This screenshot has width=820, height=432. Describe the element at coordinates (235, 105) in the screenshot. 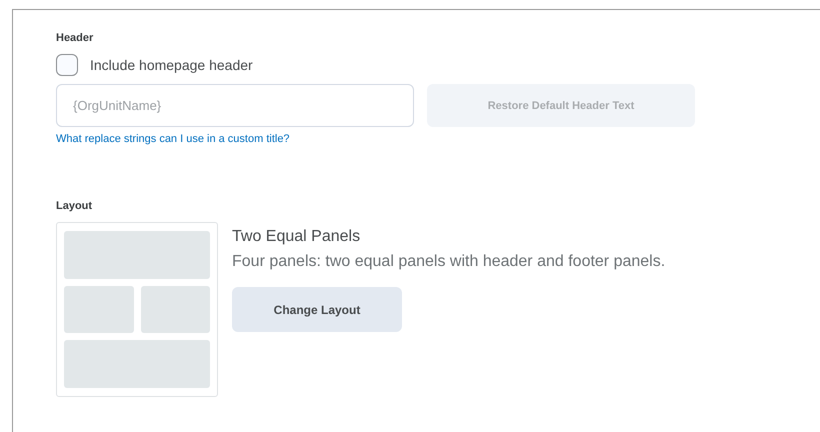

I see `input-field: {OrgUnitName}` at that location.